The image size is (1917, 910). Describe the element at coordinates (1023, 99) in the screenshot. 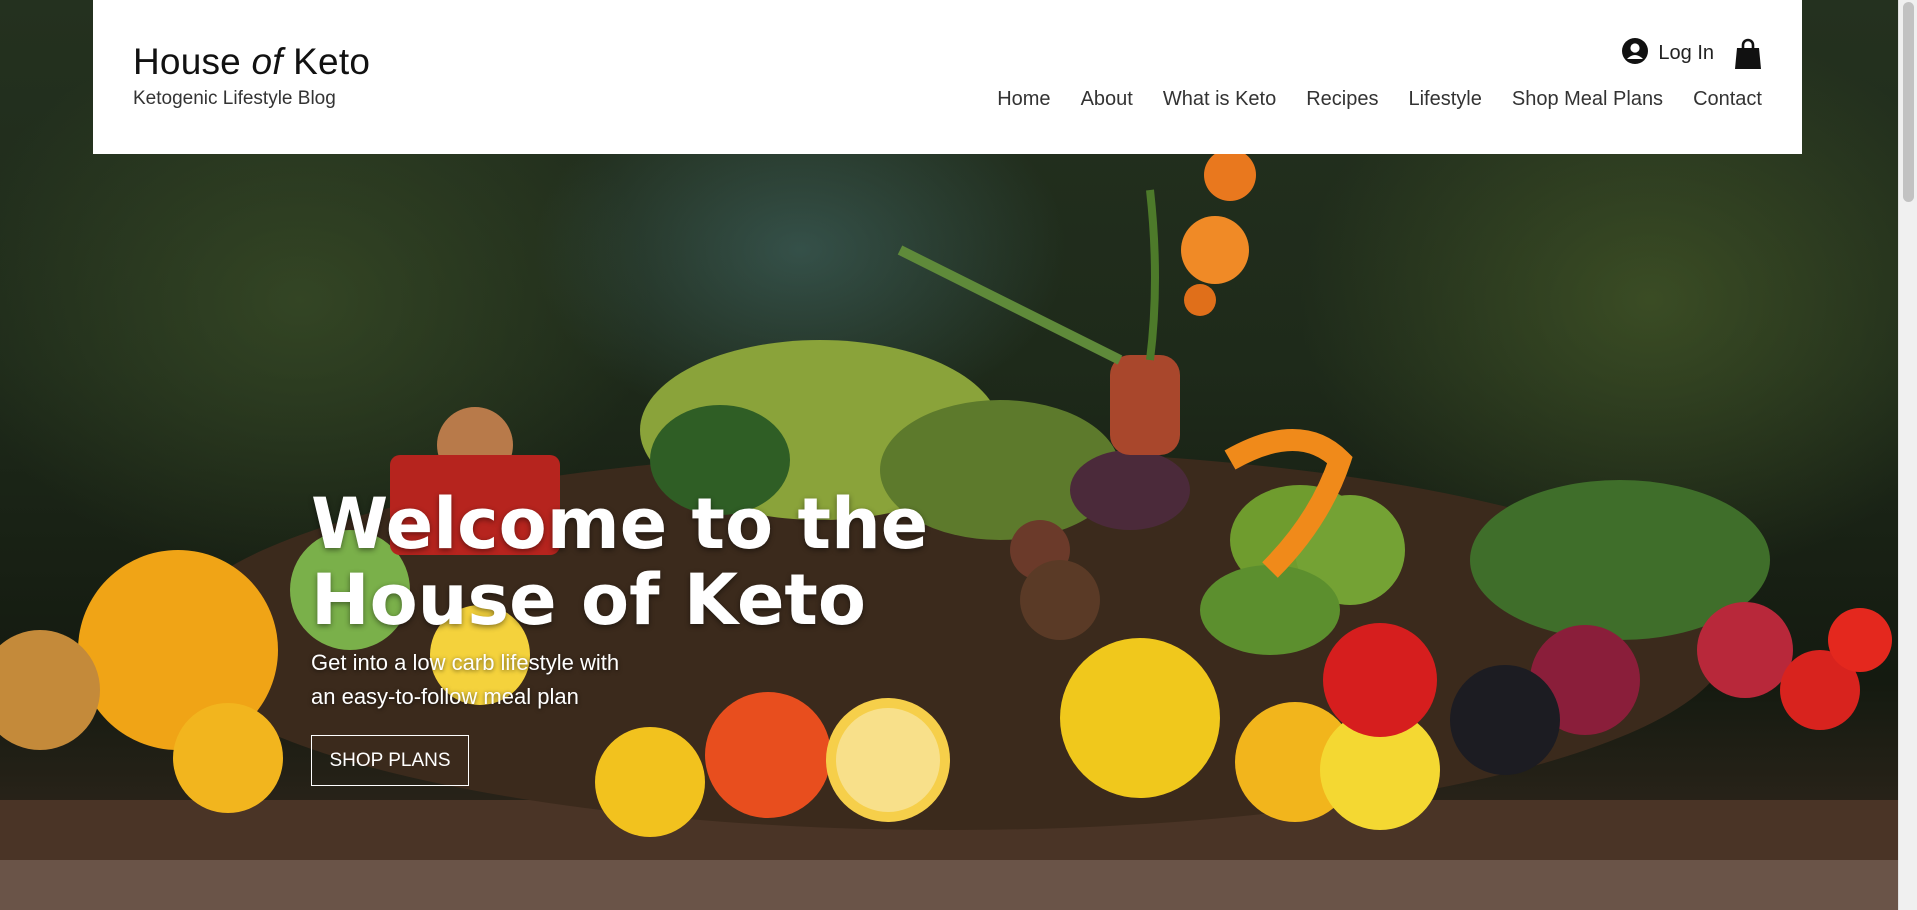

I see `nav-item-home: Home` at that location.